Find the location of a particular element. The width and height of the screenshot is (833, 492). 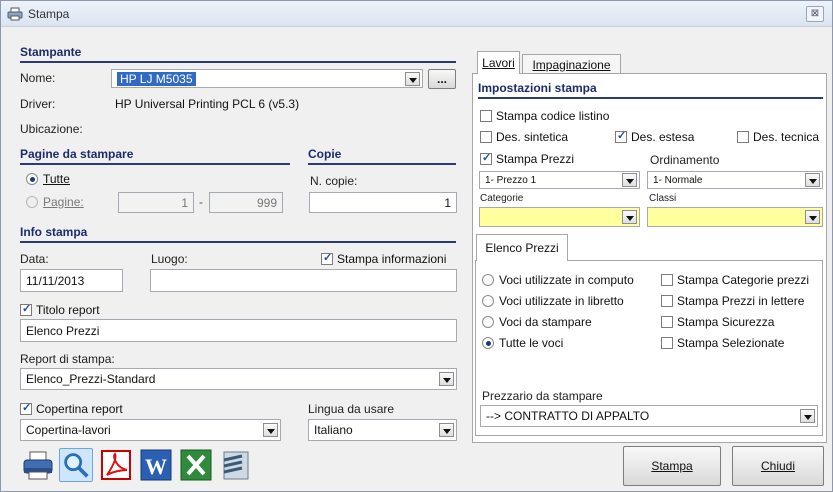

word-icon: W is located at coordinates (156, 465).